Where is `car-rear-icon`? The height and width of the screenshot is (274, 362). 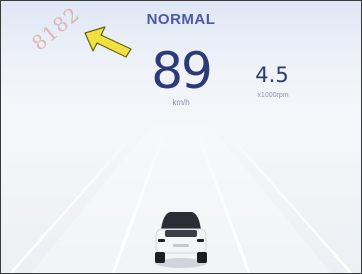
car-rear-icon is located at coordinates (181, 240).